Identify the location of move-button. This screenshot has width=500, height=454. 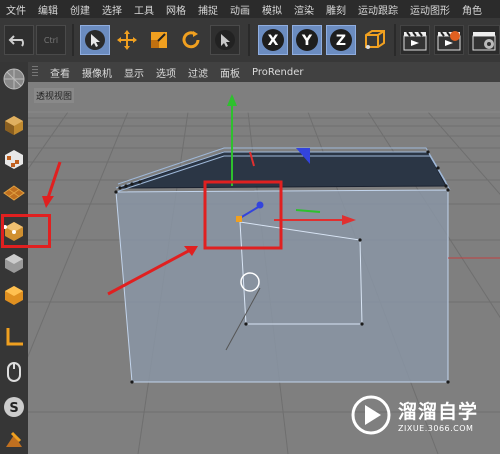
(127, 40).